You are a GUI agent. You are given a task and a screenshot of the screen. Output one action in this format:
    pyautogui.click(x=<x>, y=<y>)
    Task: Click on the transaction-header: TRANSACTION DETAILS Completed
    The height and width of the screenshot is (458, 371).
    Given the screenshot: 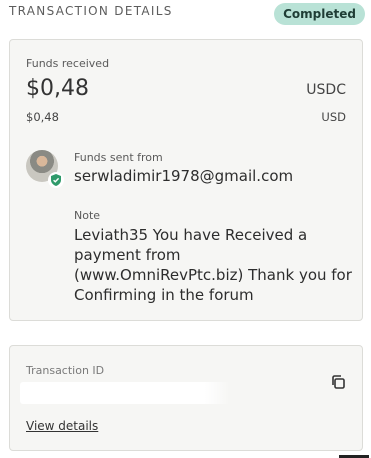 What is the action you would take?
    pyautogui.click(x=187, y=14)
    